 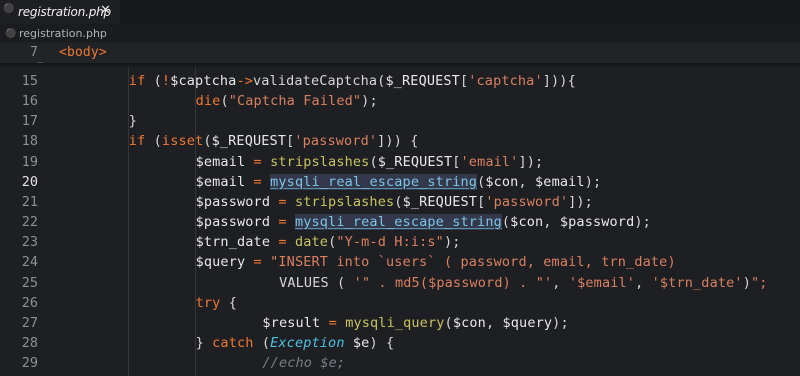 What do you see at coordinates (29, 181) in the screenshot?
I see `line-number: 20` at bounding box center [29, 181].